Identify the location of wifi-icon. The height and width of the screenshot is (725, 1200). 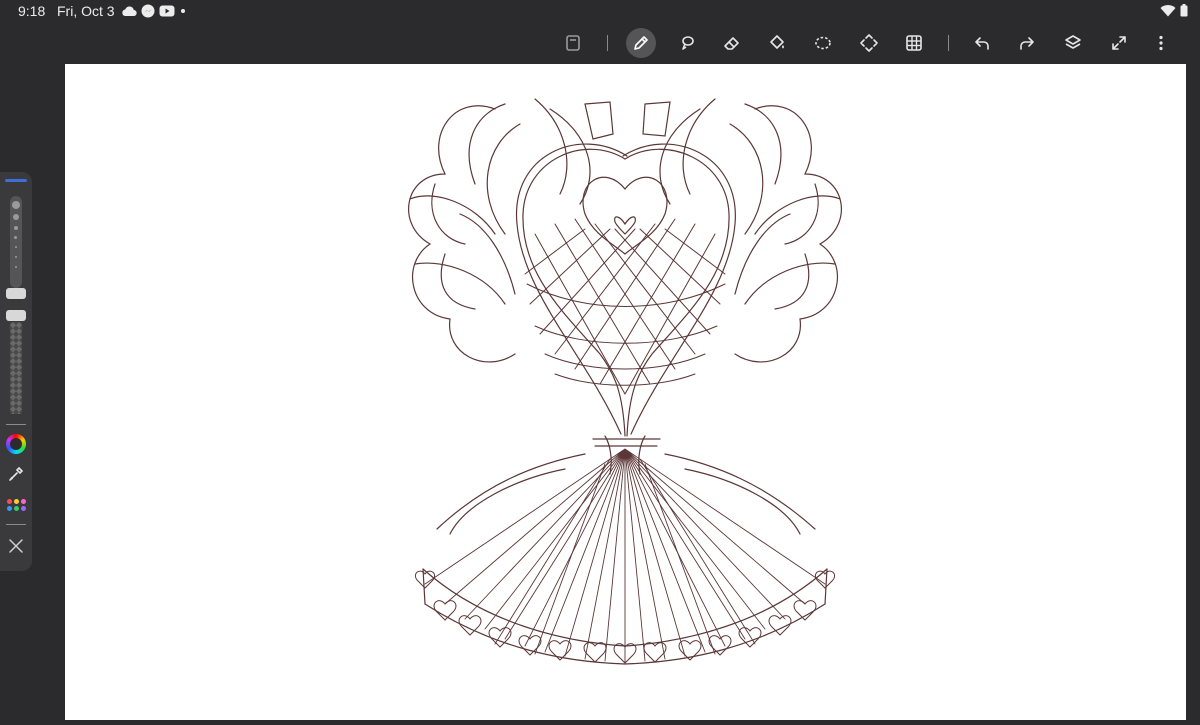
(1168, 11).